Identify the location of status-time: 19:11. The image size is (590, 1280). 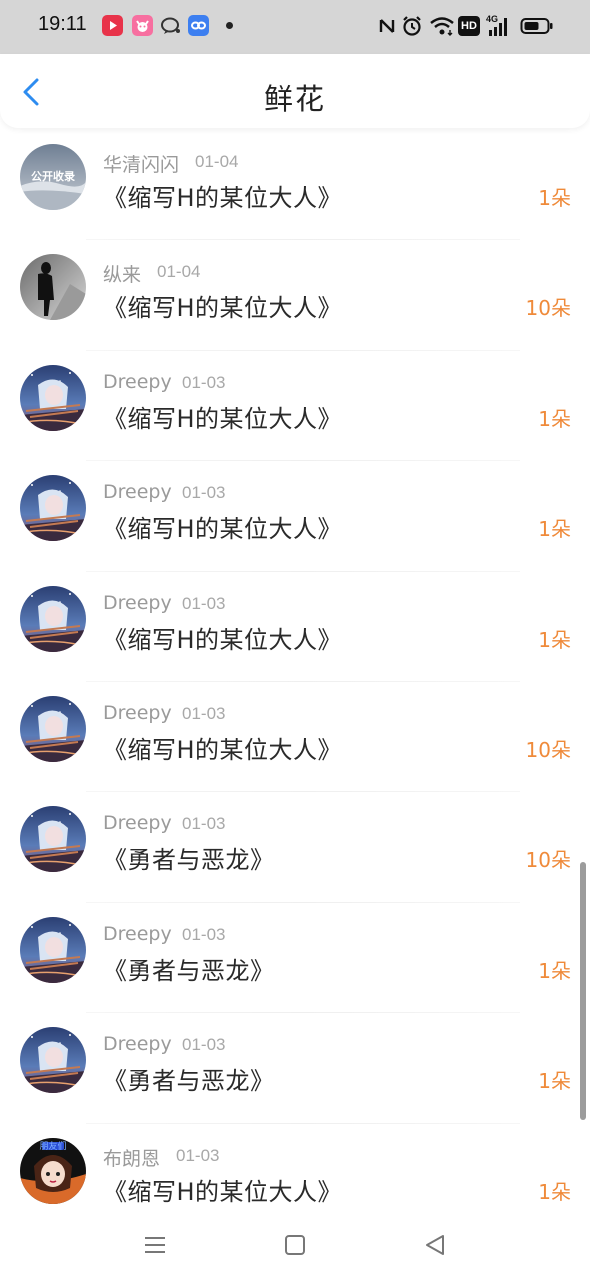
(62, 24).